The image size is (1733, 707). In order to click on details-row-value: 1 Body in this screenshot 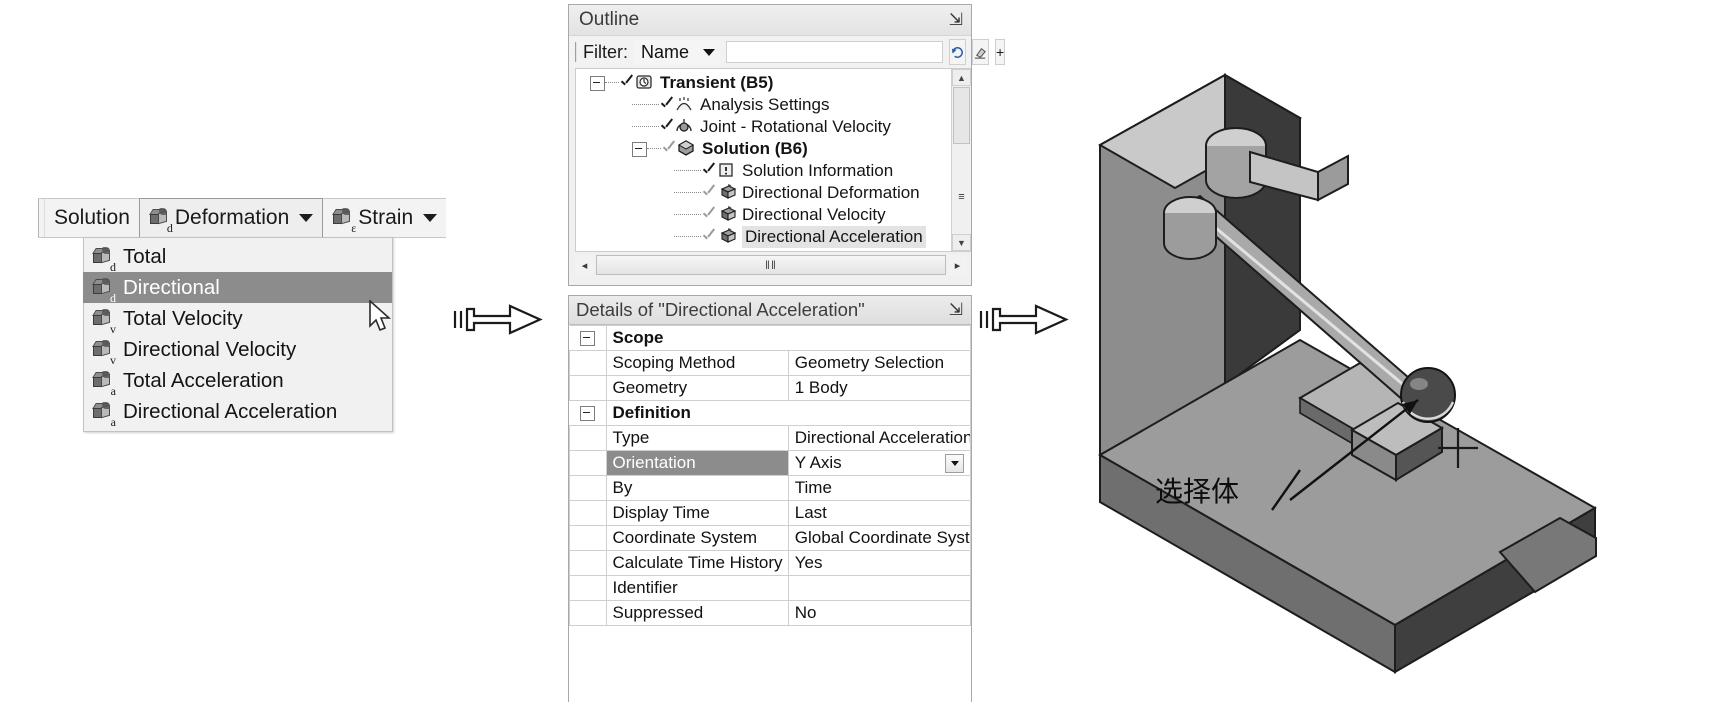, I will do `click(879, 388)`.